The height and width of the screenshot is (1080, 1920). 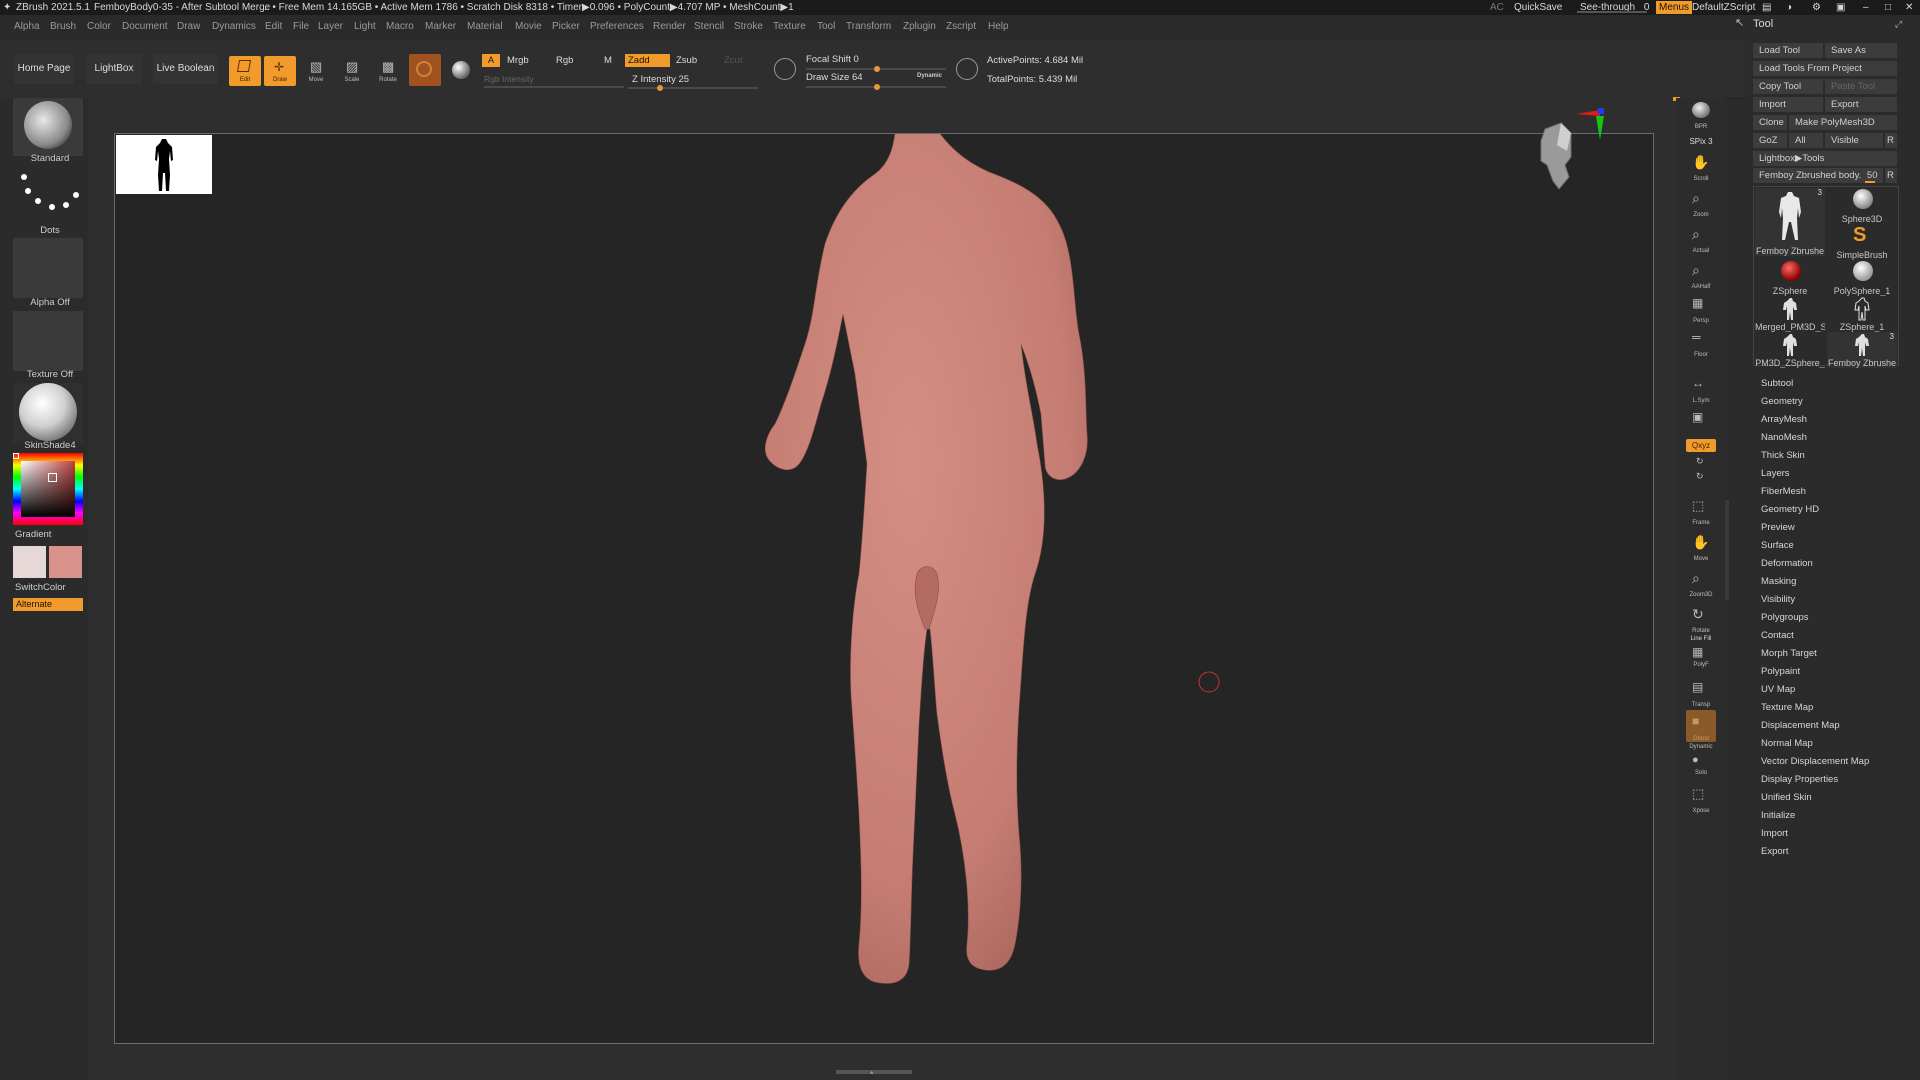 What do you see at coordinates (48, 268) in the screenshot?
I see `alpha-selector` at bounding box center [48, 268].